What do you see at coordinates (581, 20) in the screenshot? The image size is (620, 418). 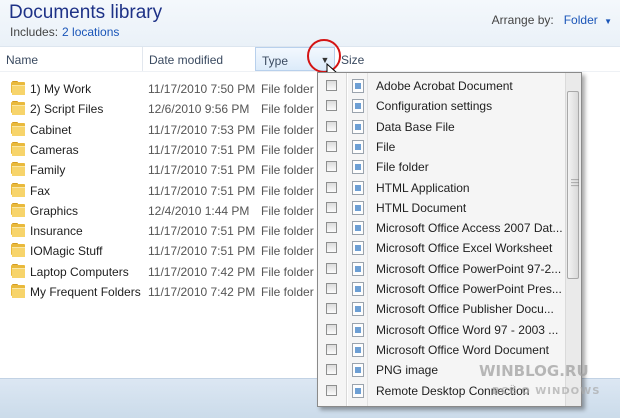 I see `arrange-by-dropdown: Folder` at bounding box center [581, 20].